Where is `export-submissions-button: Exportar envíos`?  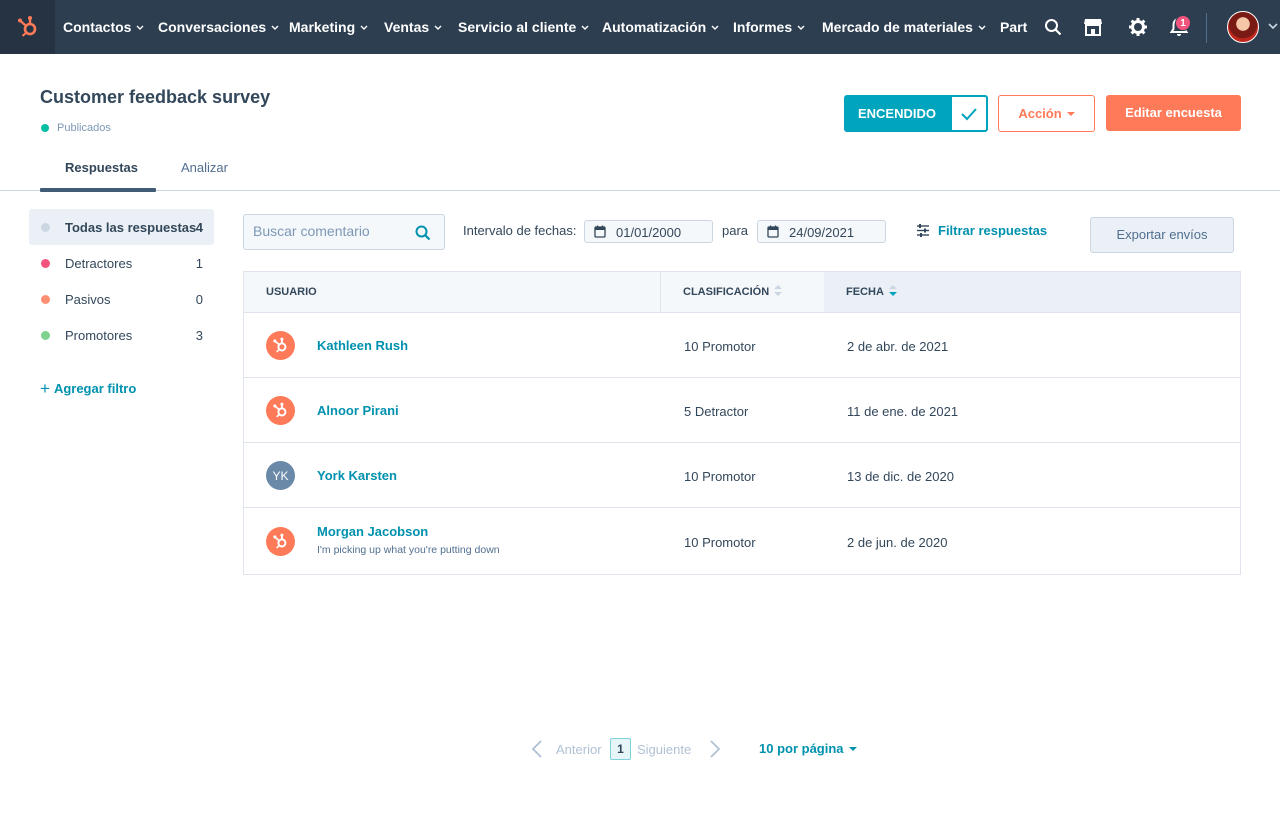
export-submissions-button: Exportar envíos is located at coordinates (1162, 235).